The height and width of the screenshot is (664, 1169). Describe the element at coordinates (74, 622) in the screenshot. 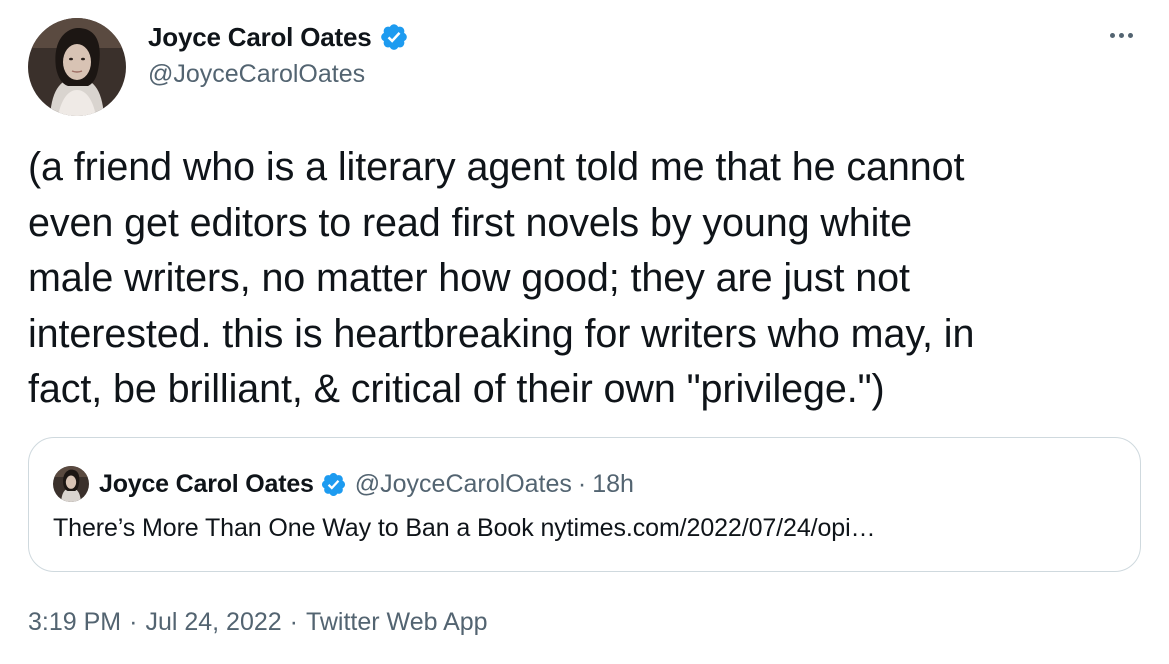

I see `tweet-time-link: 3:19 PM` at that location.